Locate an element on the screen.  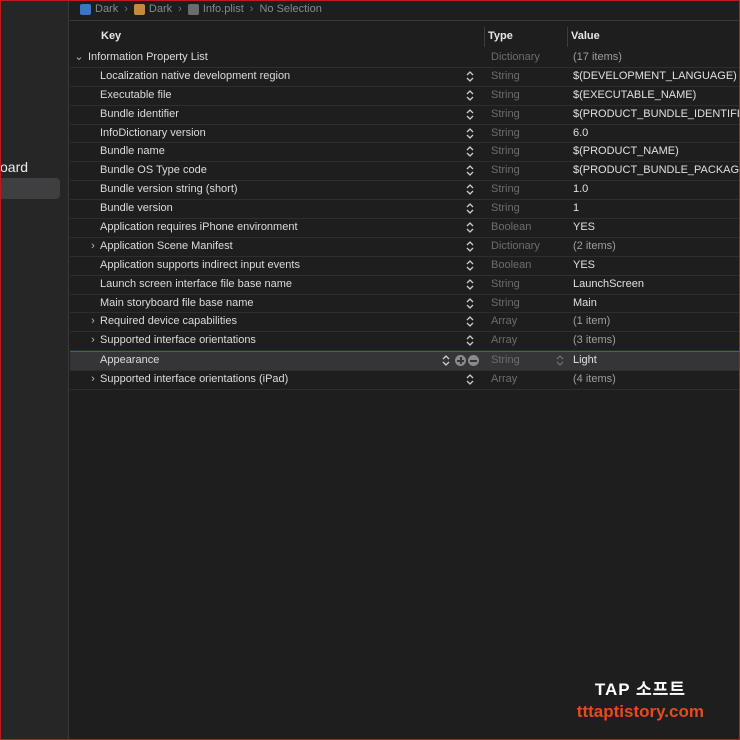
property-value: LaunchScreen is located at coordinates (608, 284).